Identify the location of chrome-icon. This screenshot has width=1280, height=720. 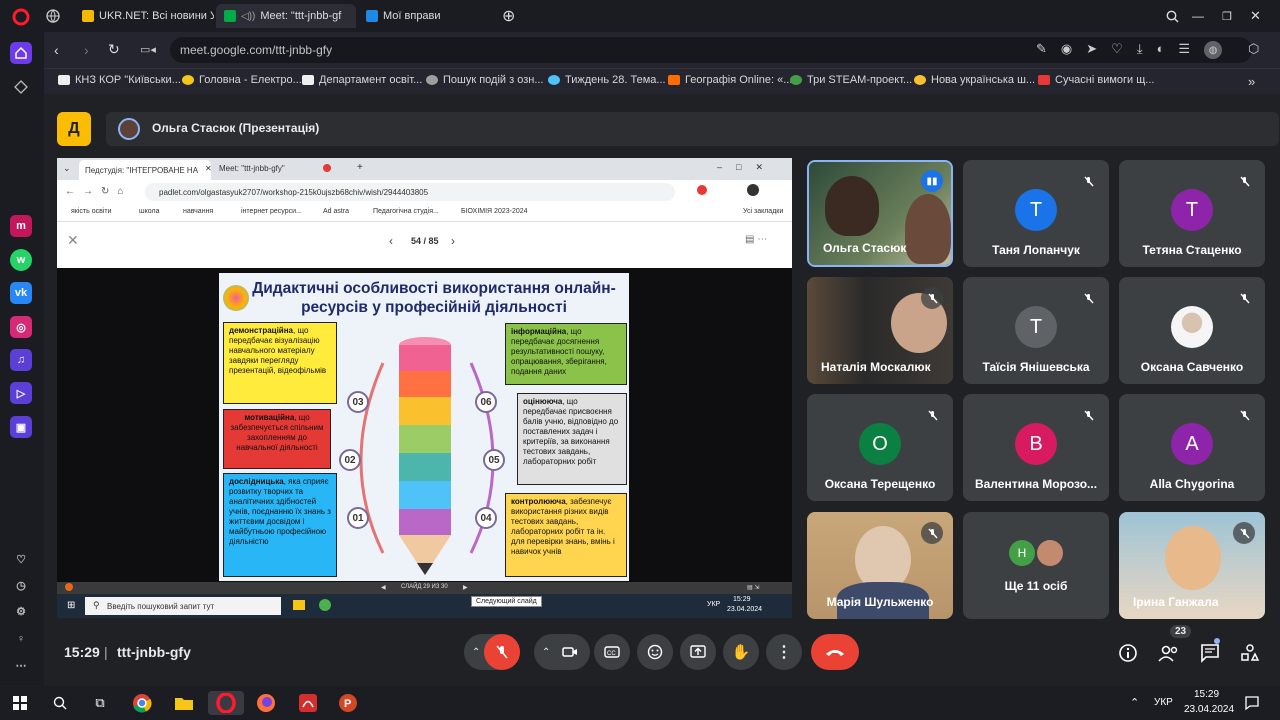
(142, 703).